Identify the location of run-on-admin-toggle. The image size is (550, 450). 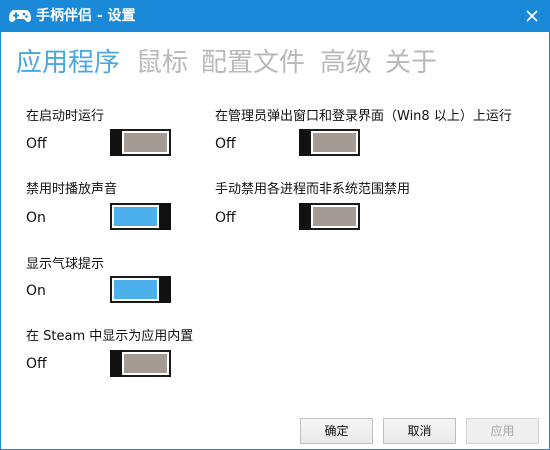
(329, 142).